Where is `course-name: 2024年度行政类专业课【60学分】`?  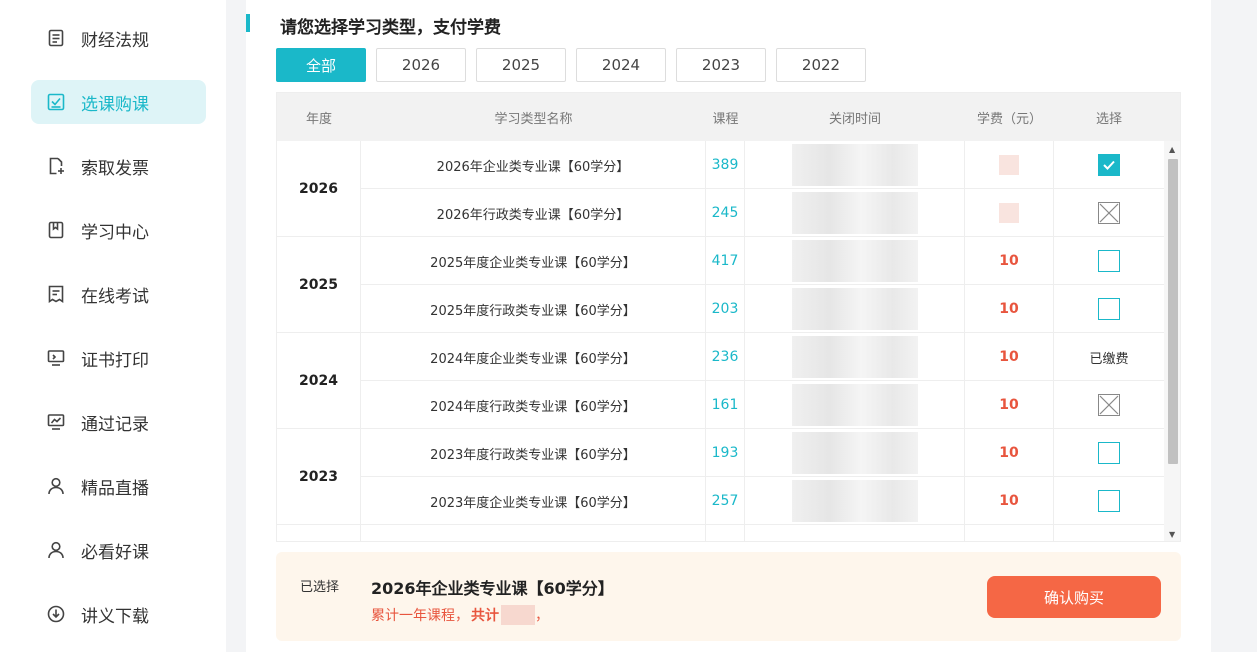 course-name: 2024年度行政类专业课【60学分】 is located at coordinates (533, 405).